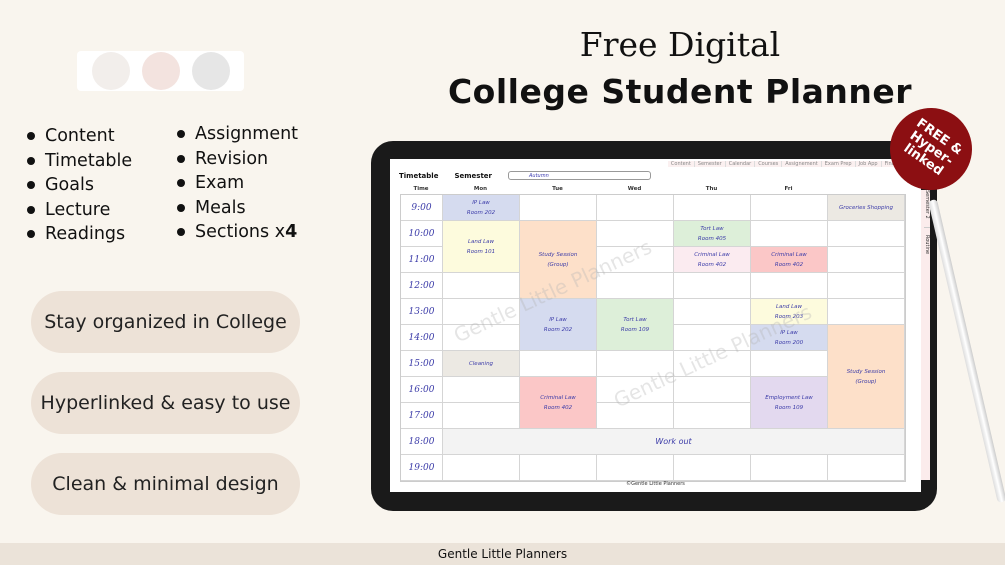 Image resolution: width=1005 pixels, height=565 pixels. What do you see at coordinates (78, 161) in the screenshot?
I see `feature-item: Timetable` at bounding box center [78, 161].